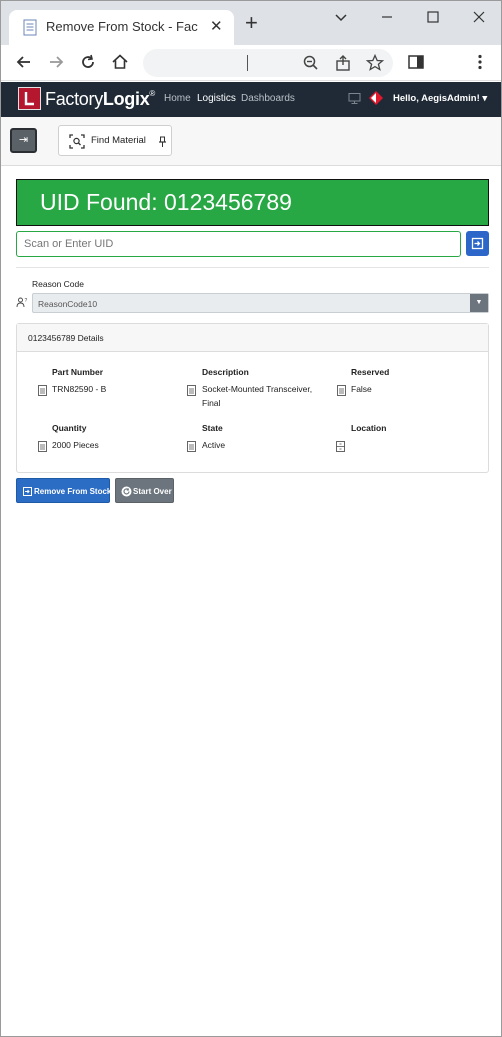  I want to click on field-label-reserved: Reserved, so click(370, 372).